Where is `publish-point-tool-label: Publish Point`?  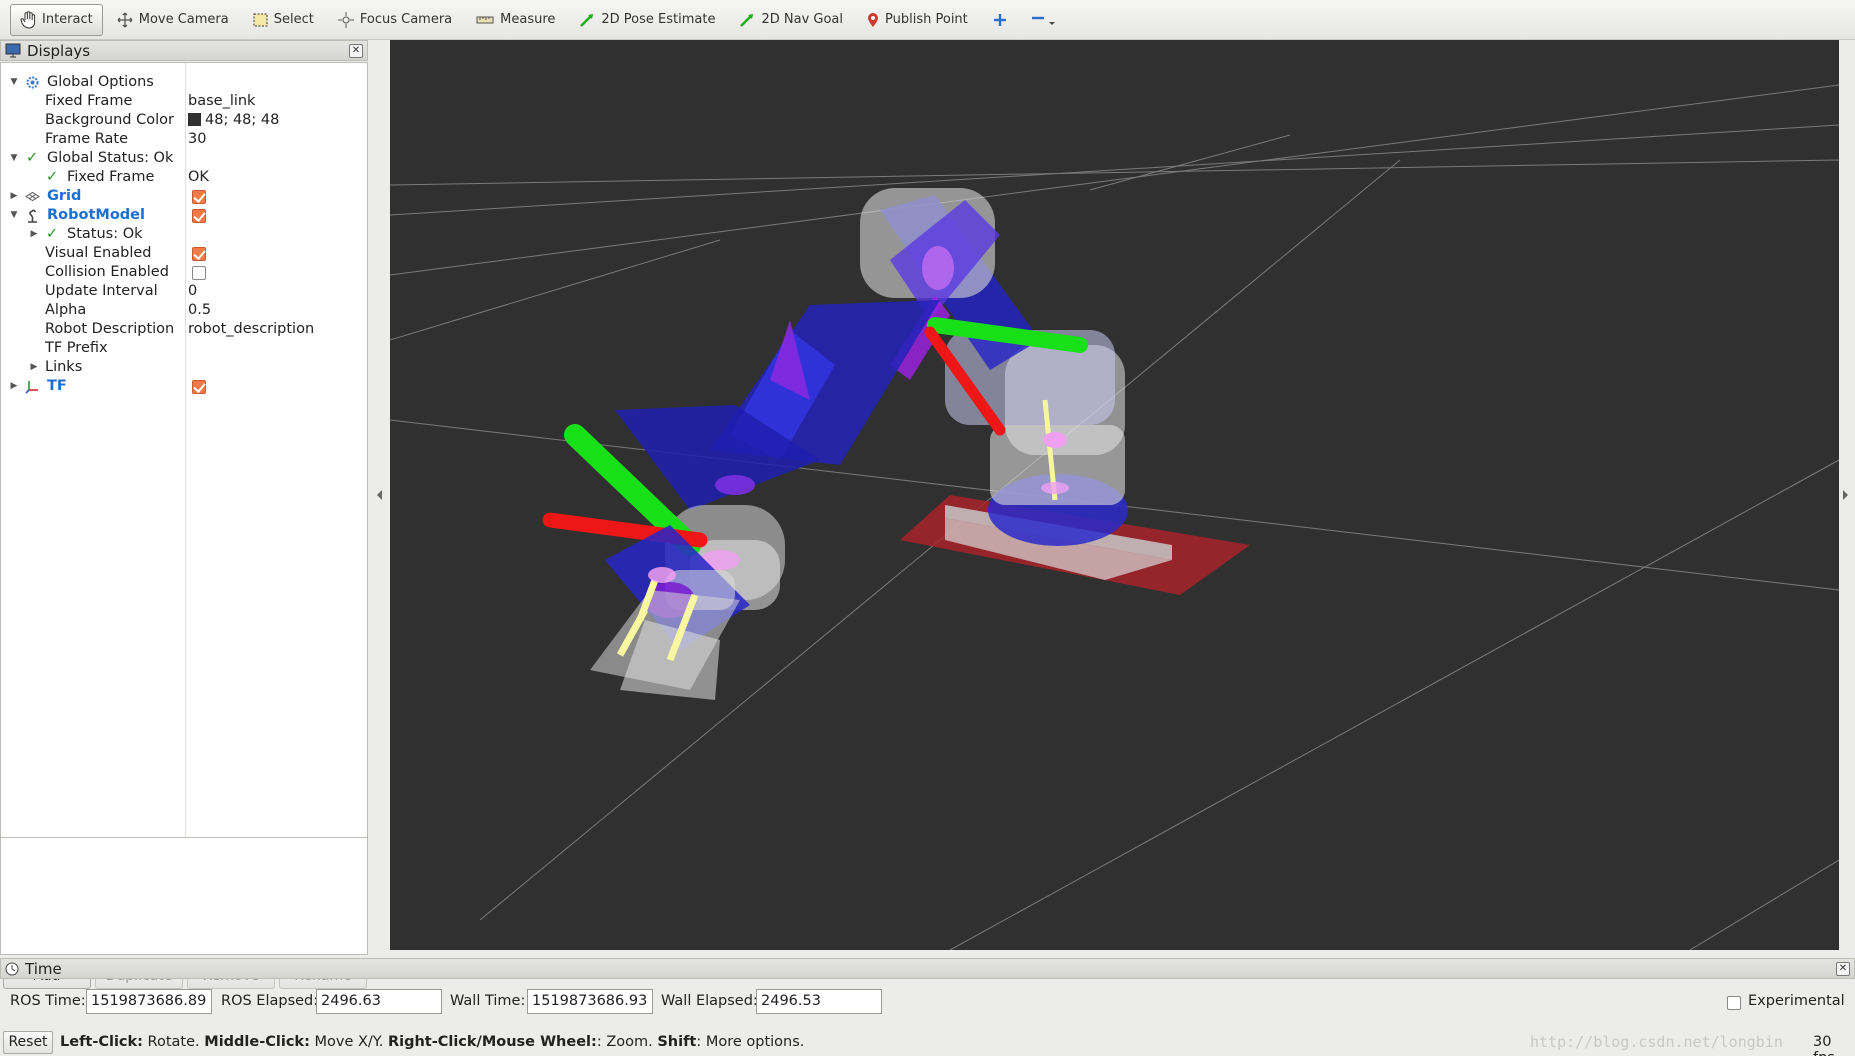
publish-point-tool-label: Publish Point is located at coordinates (926, 19).